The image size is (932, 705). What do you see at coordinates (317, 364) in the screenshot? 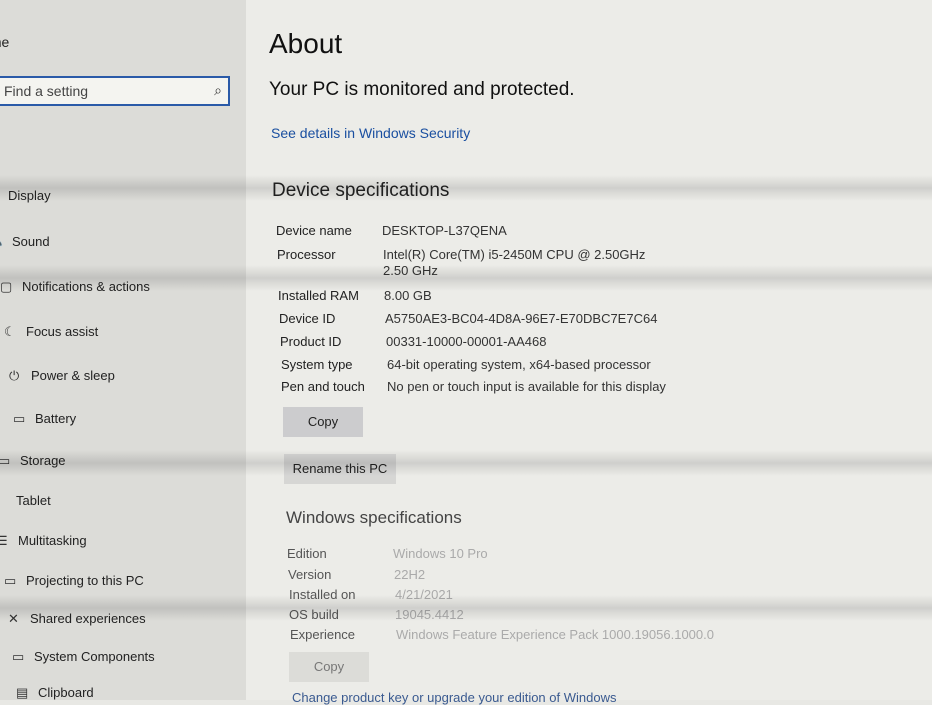
I see `spec-label: System type` at bounding box center [317, 364].